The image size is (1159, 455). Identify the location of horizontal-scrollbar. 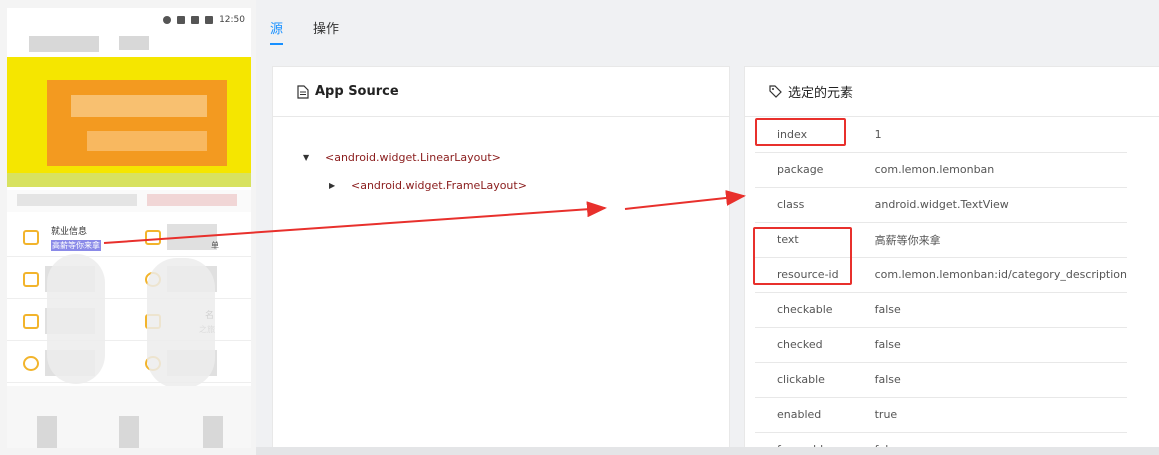
(707, 451).